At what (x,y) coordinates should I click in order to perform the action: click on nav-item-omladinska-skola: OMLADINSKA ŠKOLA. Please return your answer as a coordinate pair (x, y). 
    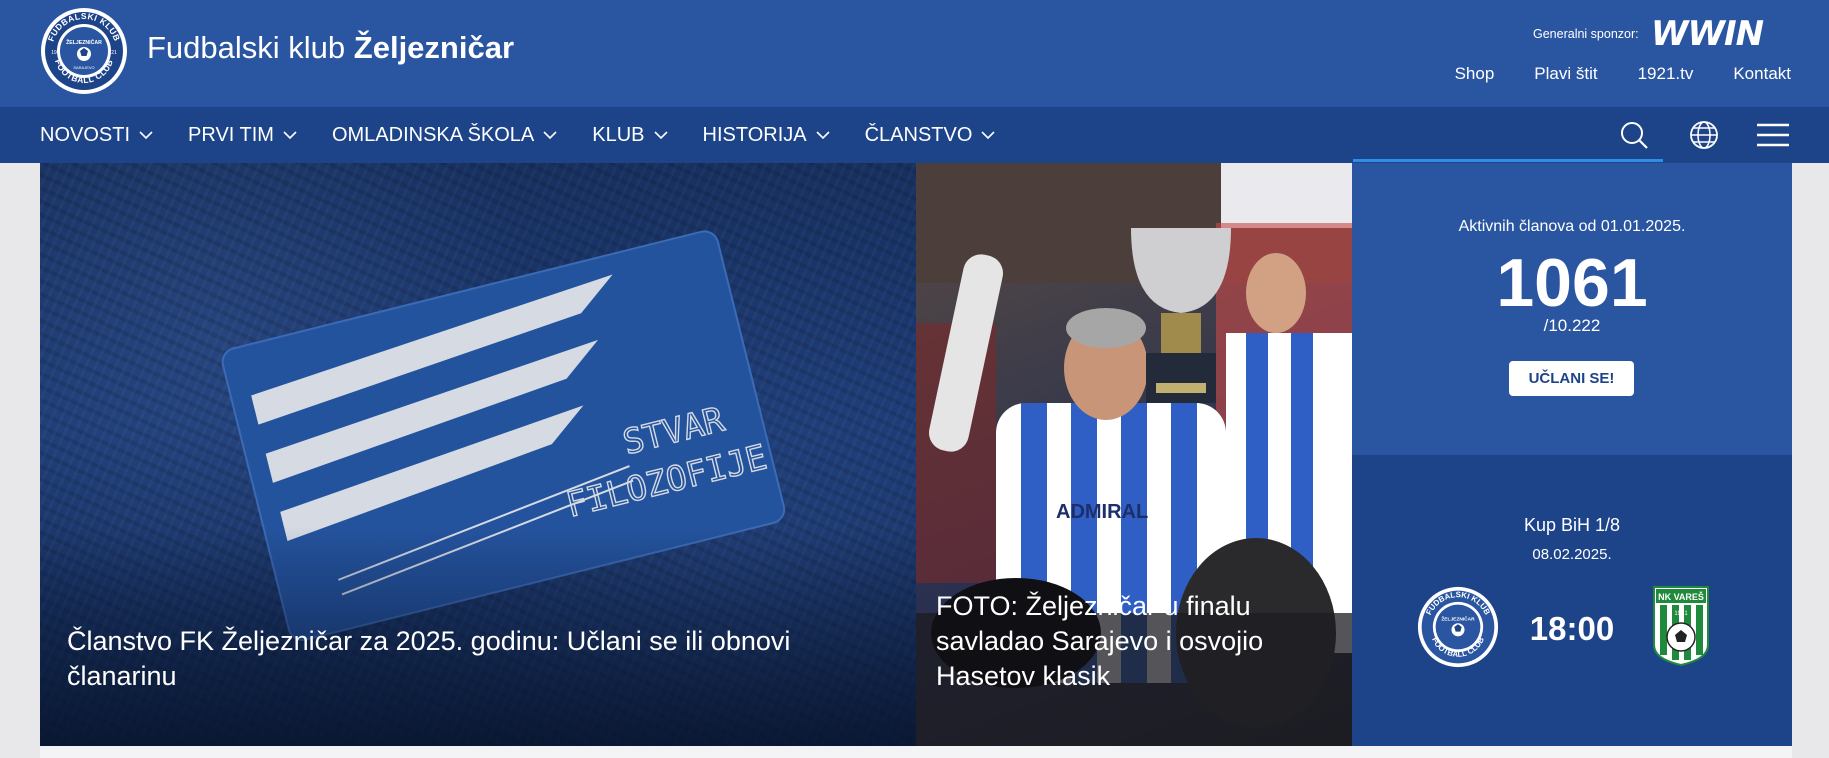
    Looking at the image, I should click on (444, 135).